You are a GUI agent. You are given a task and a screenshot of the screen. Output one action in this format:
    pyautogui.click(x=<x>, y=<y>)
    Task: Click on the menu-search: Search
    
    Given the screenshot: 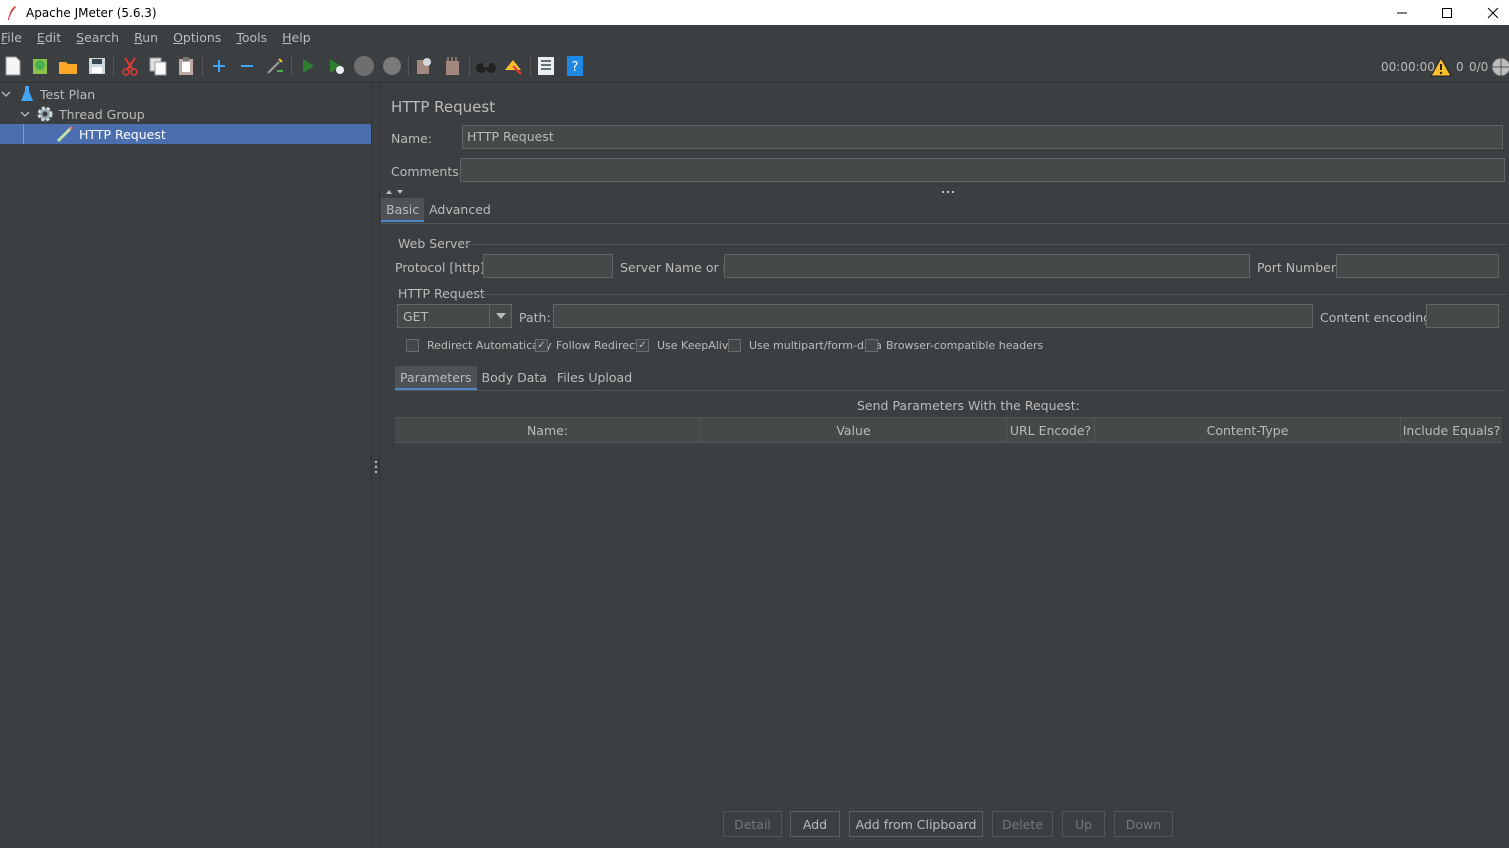 What is the action you would take?
    pyautogui.click(x=101, y=37)
    